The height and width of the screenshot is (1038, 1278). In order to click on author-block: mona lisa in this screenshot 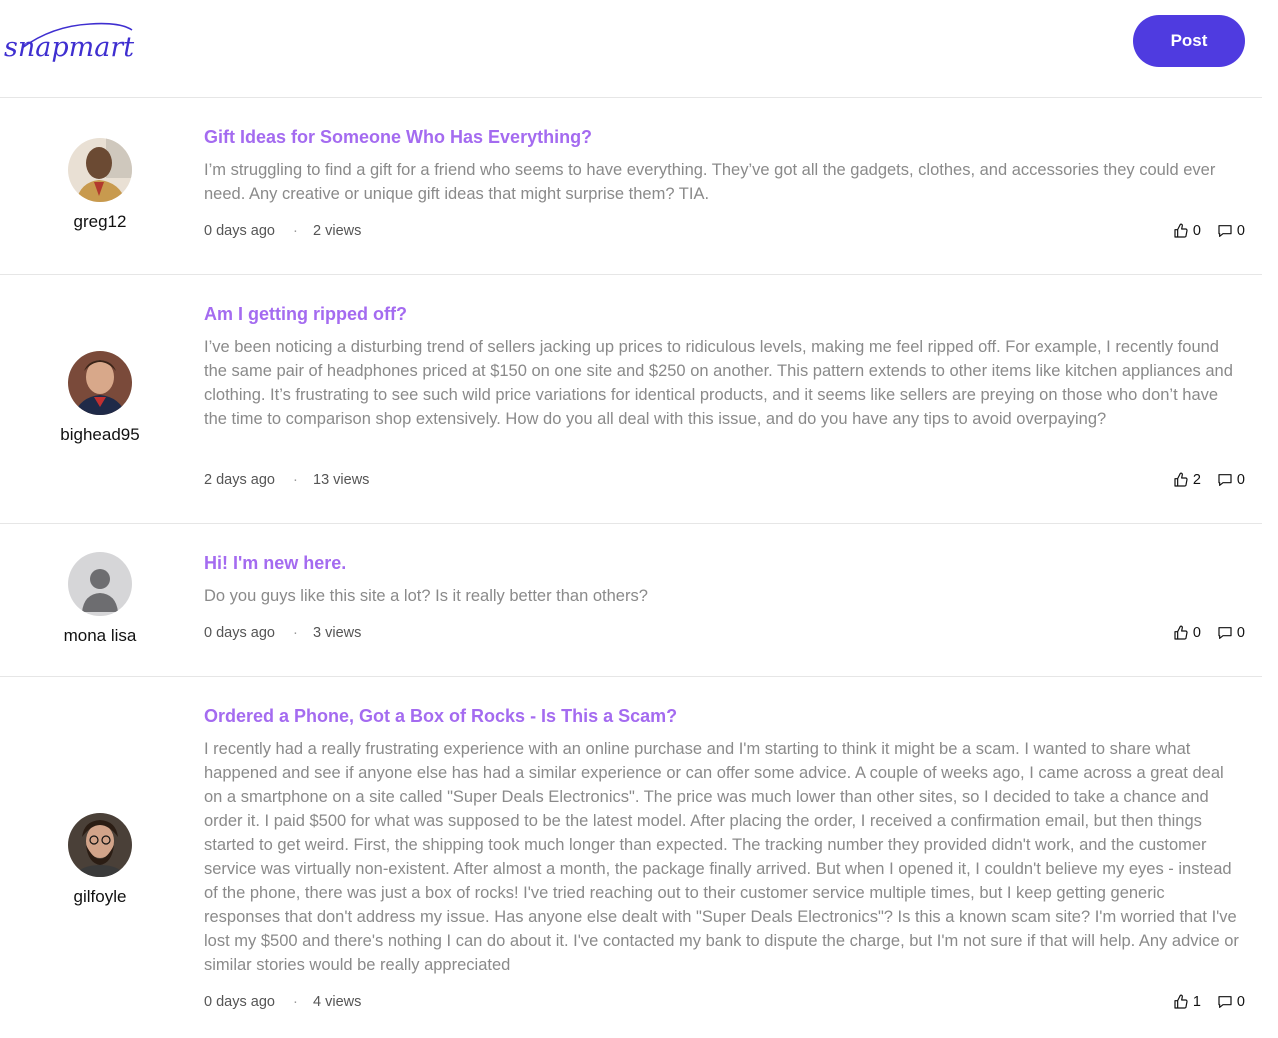, I will do `click(100, 599)`.